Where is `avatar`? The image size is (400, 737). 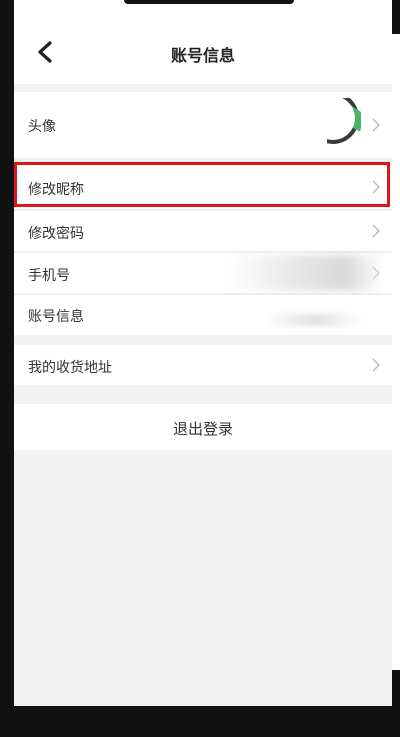
avatar is located at coordinates (344, 121).